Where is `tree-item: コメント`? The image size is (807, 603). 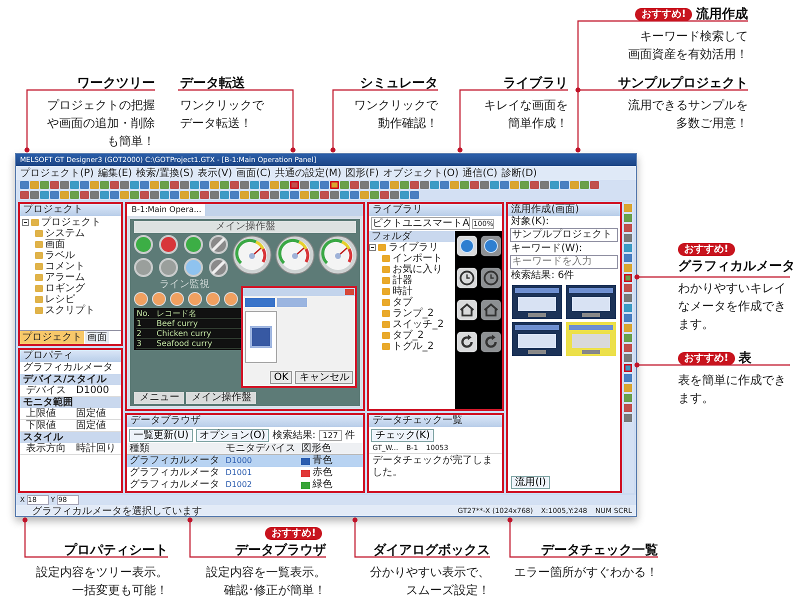 tree-item: コメント is located at coordinates (65, 266).